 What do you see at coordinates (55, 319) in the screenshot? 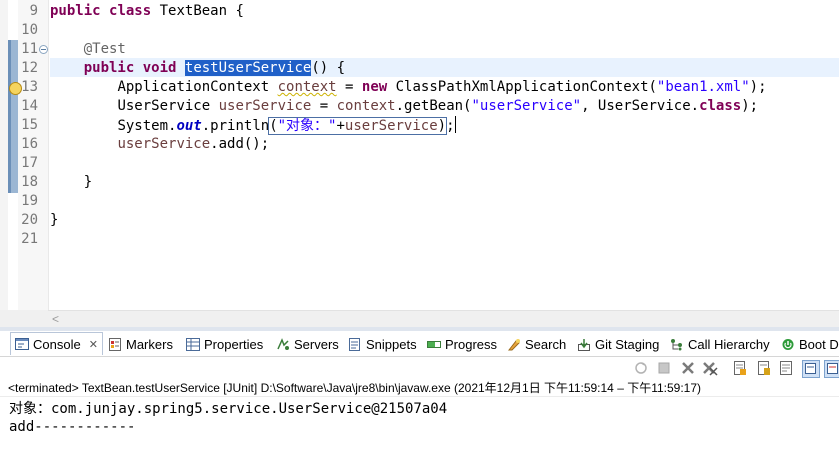
I see `scroll-left-icon: <` at bounding box center [55, 319].